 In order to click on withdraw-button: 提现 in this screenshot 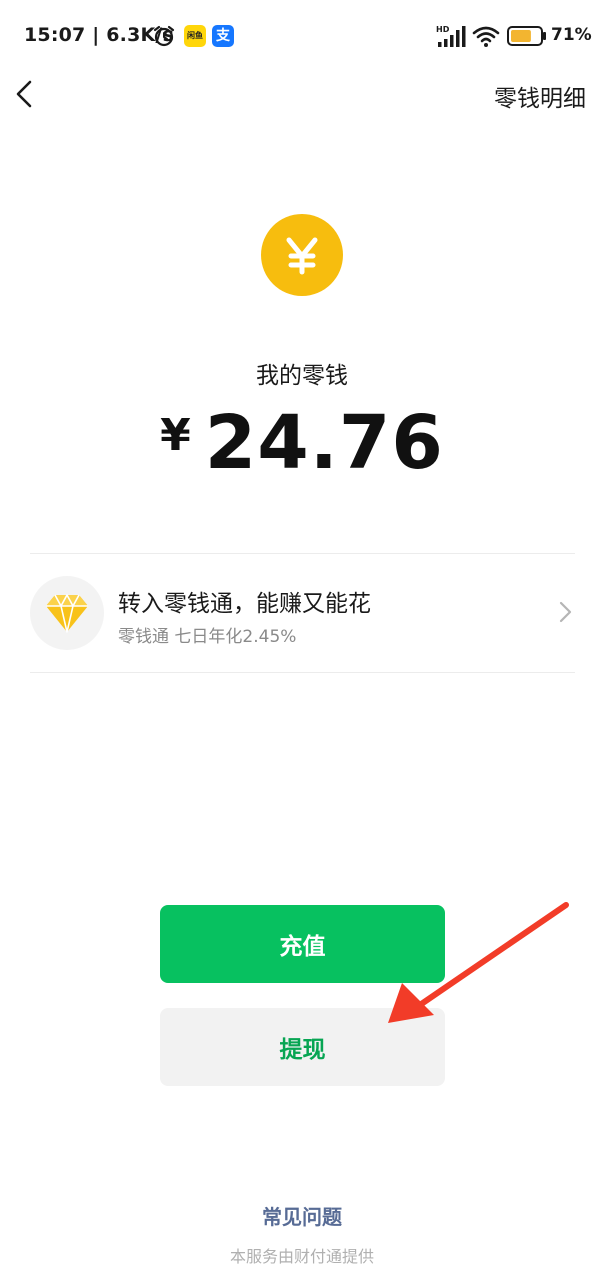, I will do `click(302, 1047)`.